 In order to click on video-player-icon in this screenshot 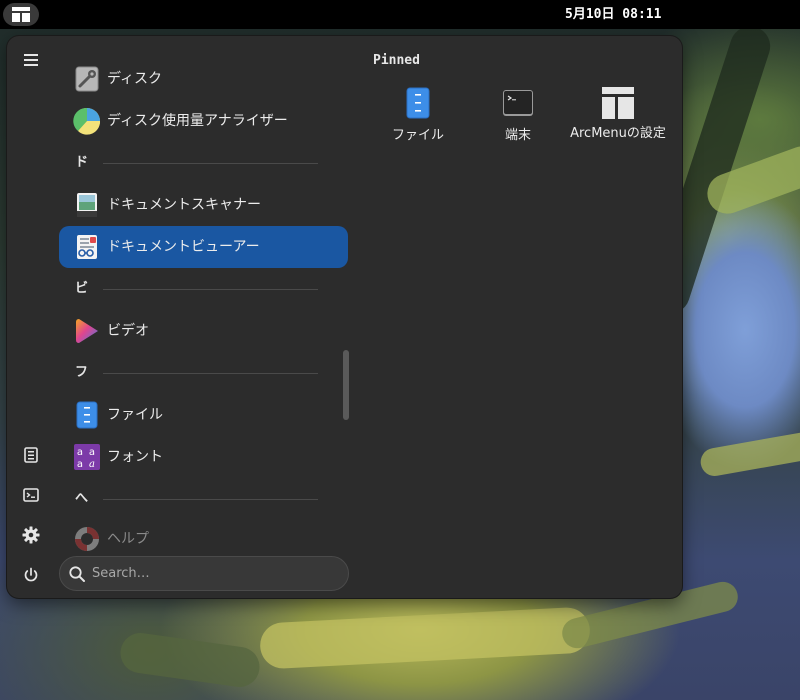, I will do `click(87, 331)`.